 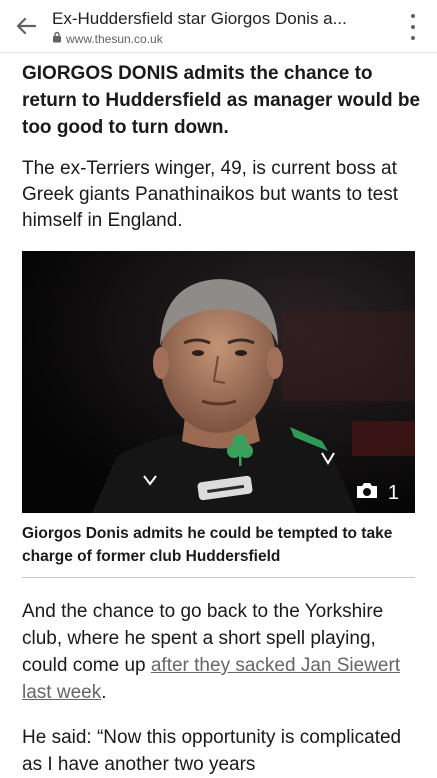 What do you see at coordinates (26, 26) in the screenshot?
I see `back-arrow-icon` at bounding box center [26, 26].